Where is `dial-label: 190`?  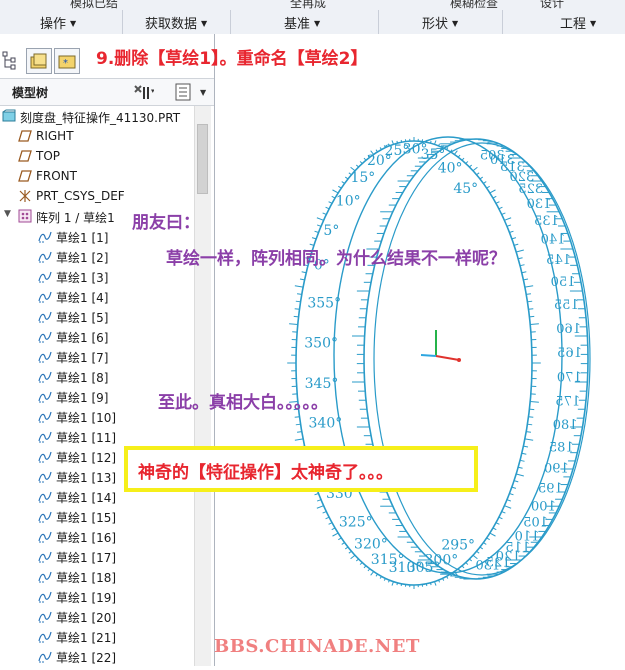
dial-label: 190 is located at coordinates (556, 469).